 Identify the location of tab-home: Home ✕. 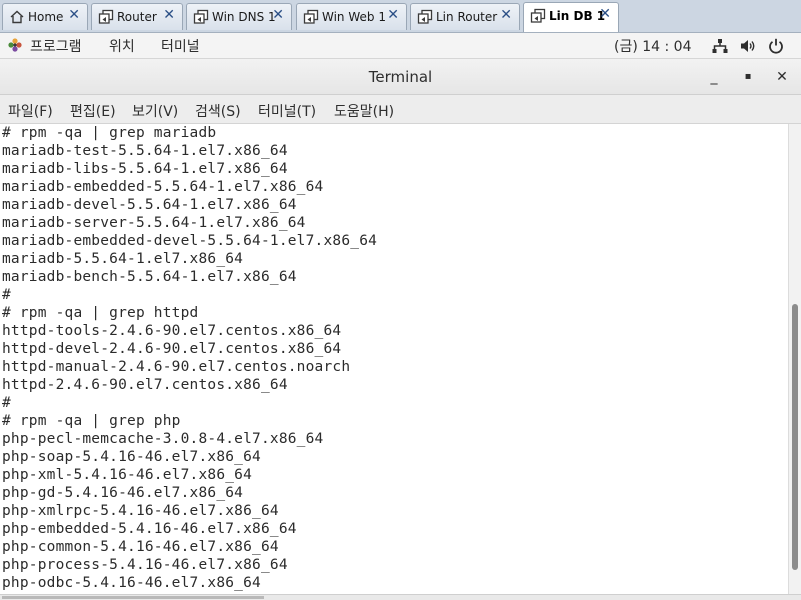
(45, 16).